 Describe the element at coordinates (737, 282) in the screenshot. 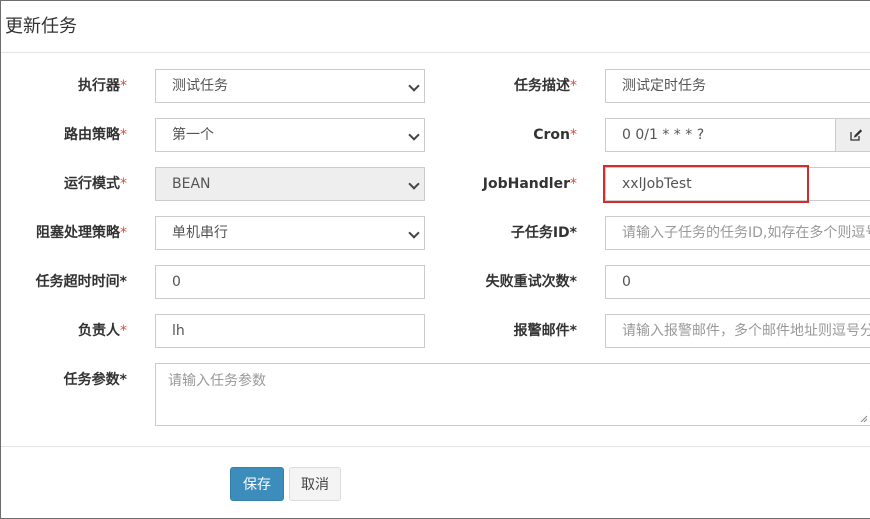

I see `fail-retry-input: 0` at that location.